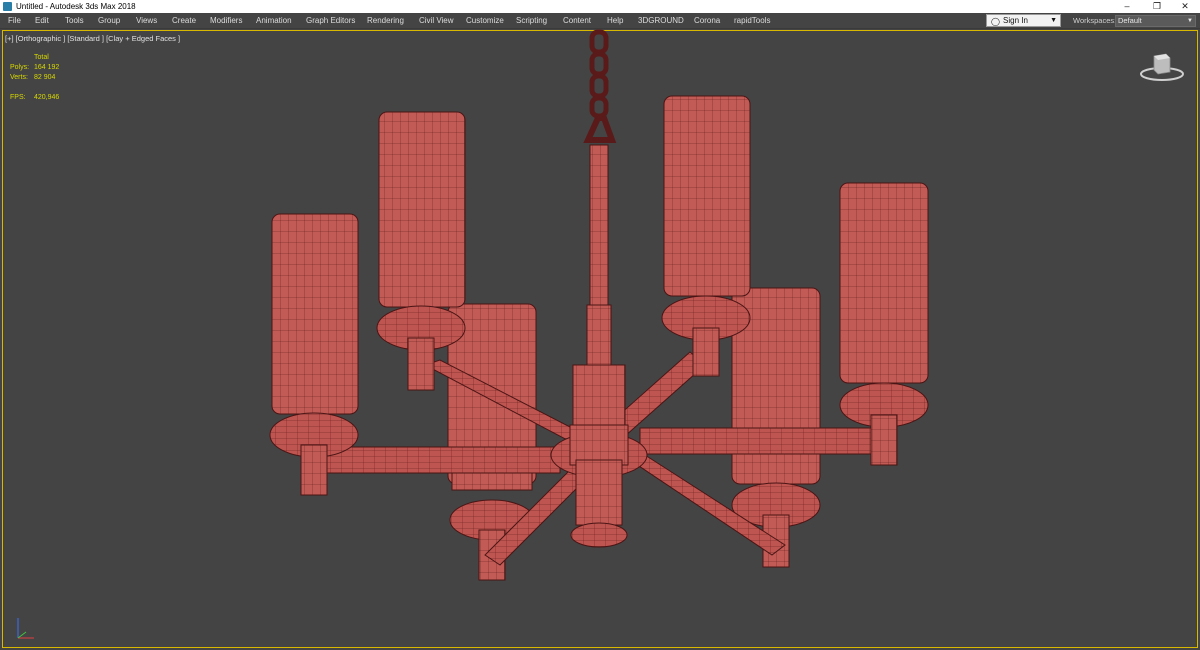 This screenshot has width=1200, height=650. I want to click on shade-front-mid-right, so click(706, 236).